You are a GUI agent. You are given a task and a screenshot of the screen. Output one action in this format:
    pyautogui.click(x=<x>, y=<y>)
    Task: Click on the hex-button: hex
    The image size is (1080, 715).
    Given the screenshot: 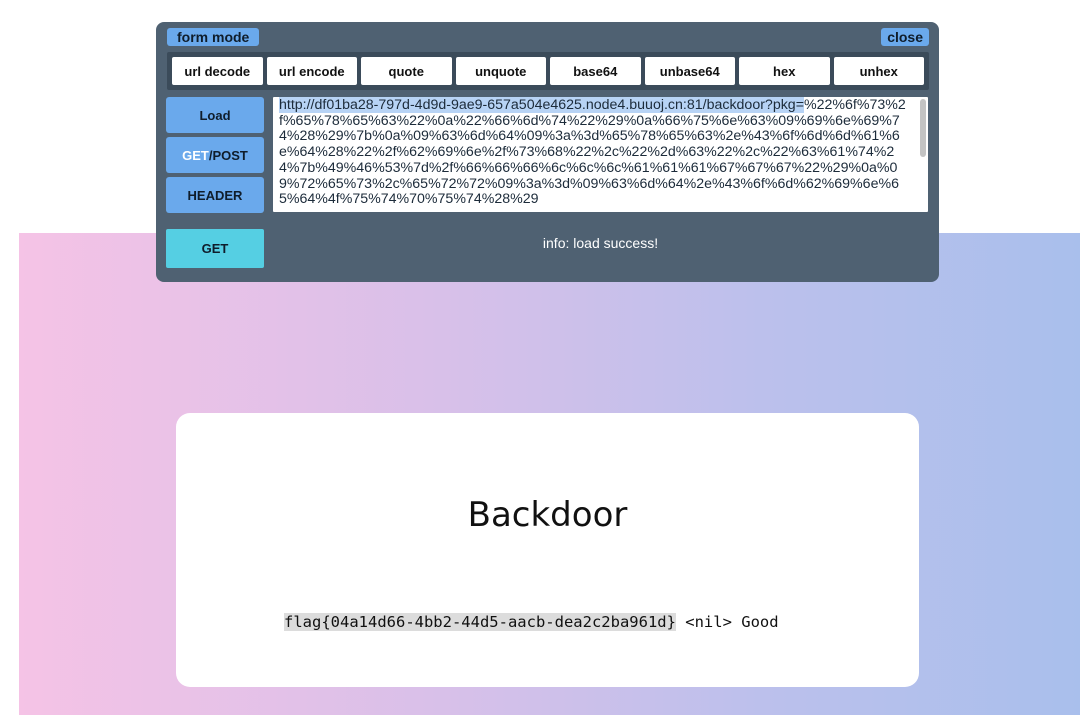 What is the action you would take?
    pyautogui.click(x=784, y=71)
    